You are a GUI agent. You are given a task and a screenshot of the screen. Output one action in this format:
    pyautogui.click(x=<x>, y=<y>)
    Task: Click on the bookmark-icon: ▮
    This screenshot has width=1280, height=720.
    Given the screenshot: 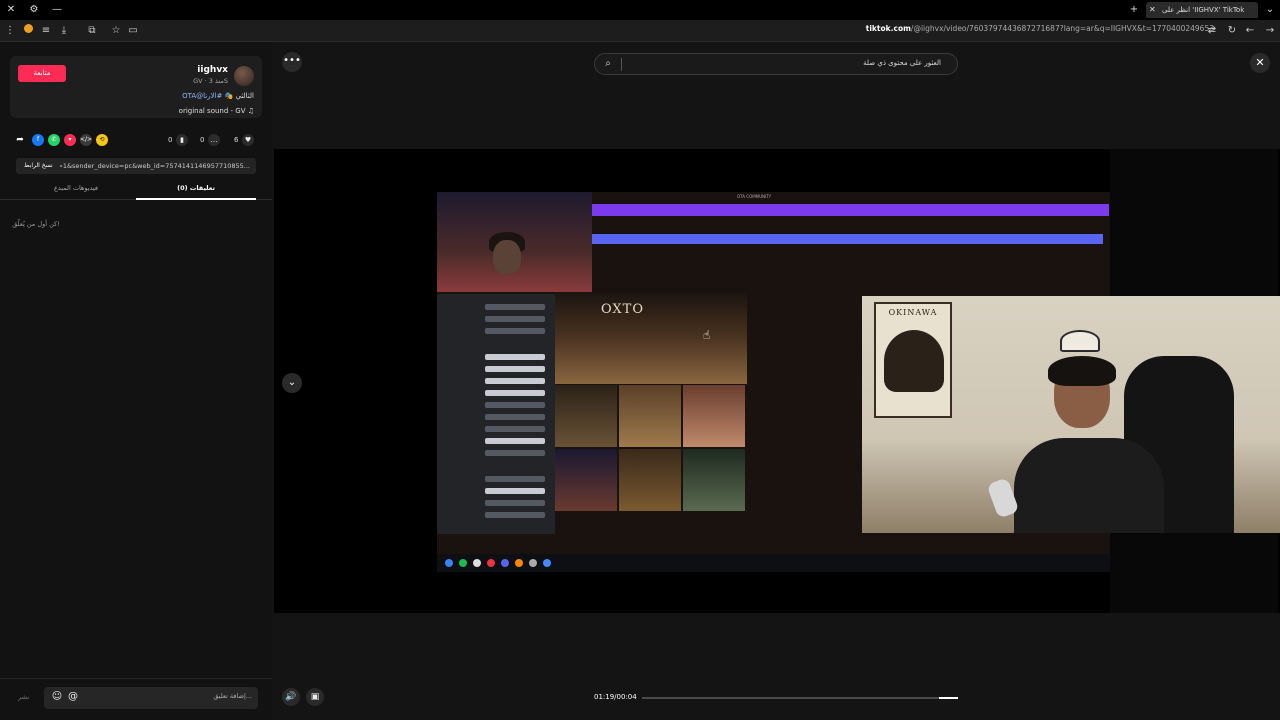 What is the action you would take?
    pyautogui.click(x=182, y=140)
    